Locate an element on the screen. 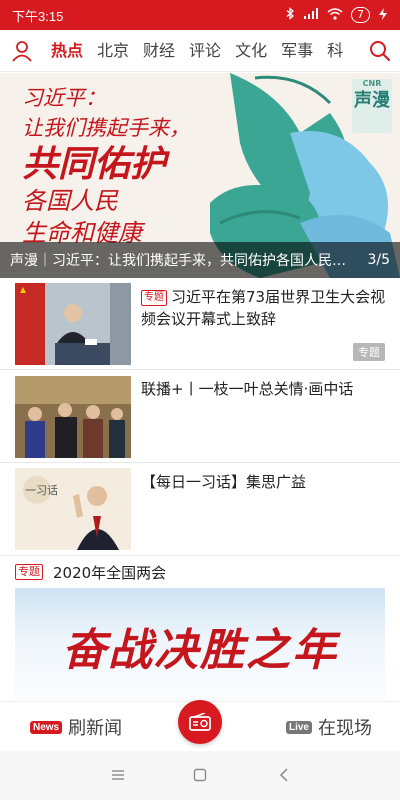 This screenshot has width=400, height=800. refresh-news-button: News 刷新闻 is located at coordinates (76, 727).